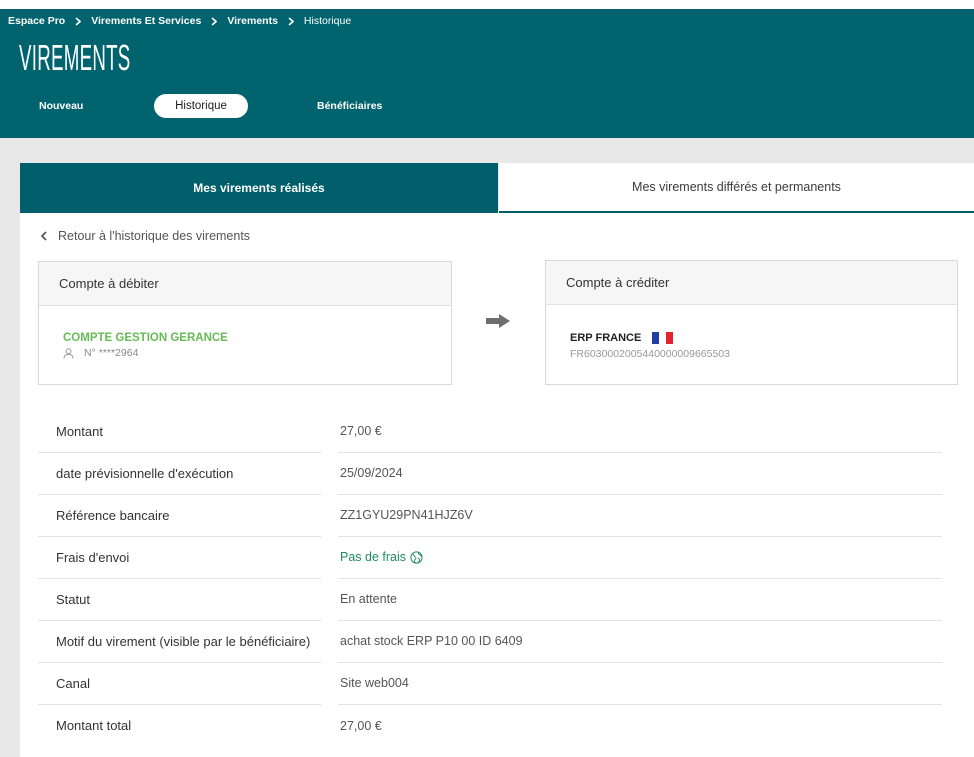  I want to click on back-to-history-link: Retour à l'historique des virements, so click(145, 236).